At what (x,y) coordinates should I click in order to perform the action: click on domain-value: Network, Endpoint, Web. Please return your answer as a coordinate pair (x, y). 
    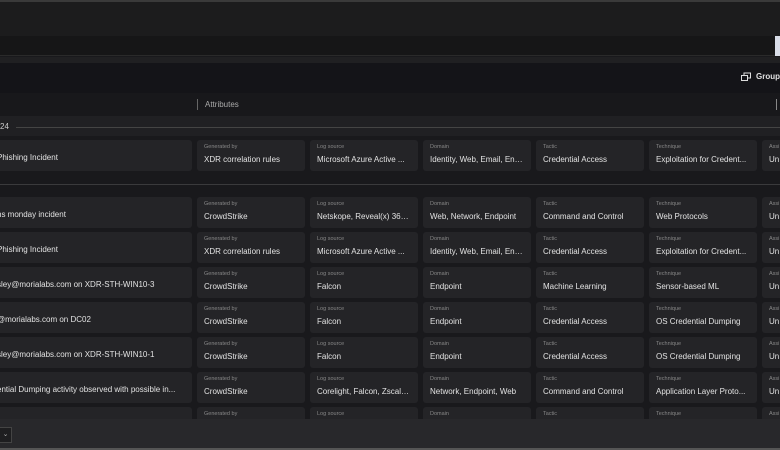
    Looking at the image, I should click on (473, 391).